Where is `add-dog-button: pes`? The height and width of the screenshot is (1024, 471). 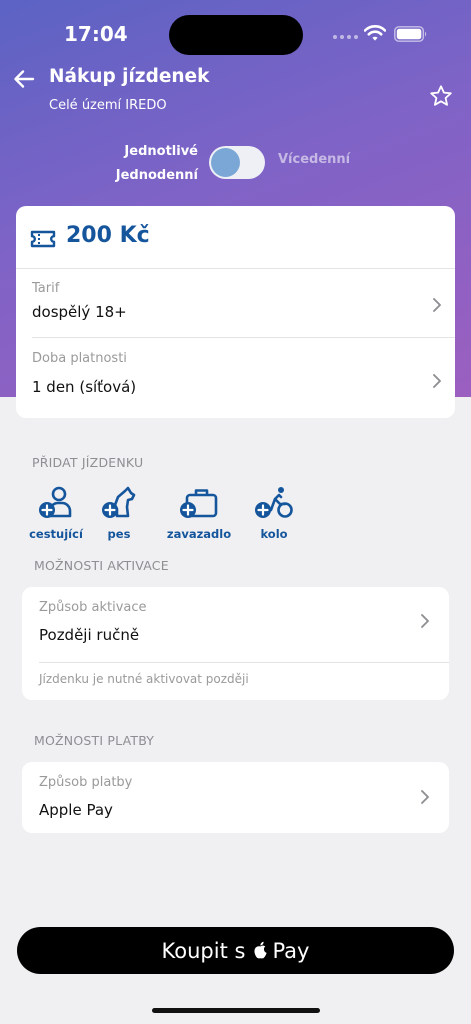
add-dog-button: pes is located at coordinates (119, 513).